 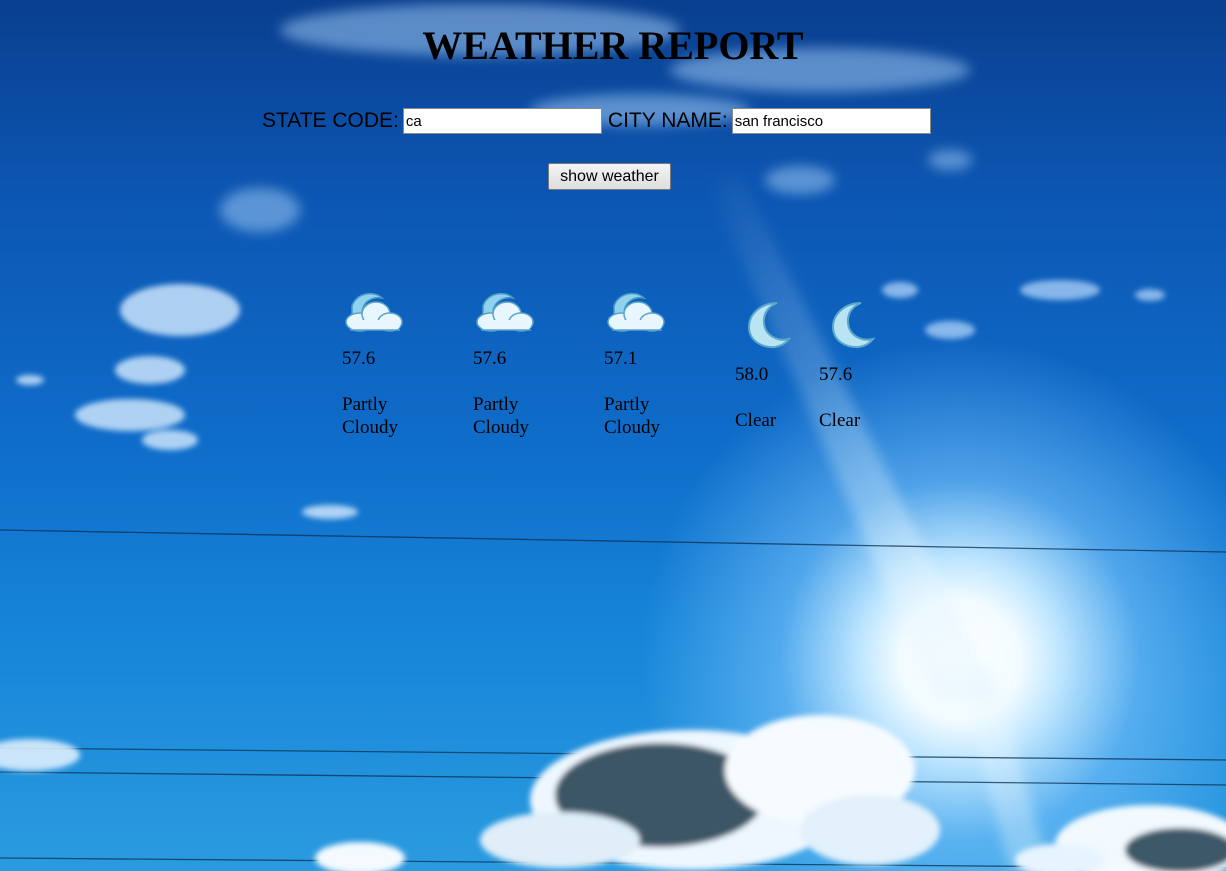 I want to click on forecast-temperature: 58.0, so click(x=752, y=374).